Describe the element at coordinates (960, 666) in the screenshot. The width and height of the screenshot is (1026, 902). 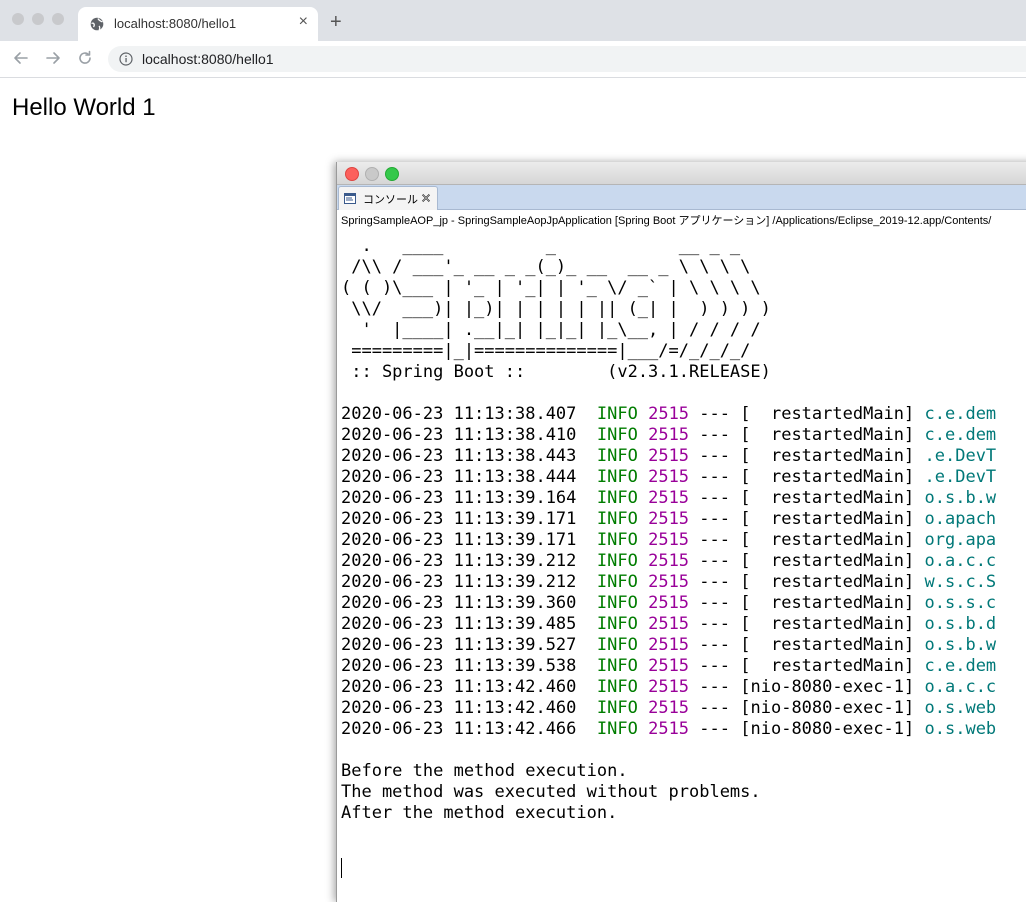
I see `log-logger: c.e.dem` at that location.